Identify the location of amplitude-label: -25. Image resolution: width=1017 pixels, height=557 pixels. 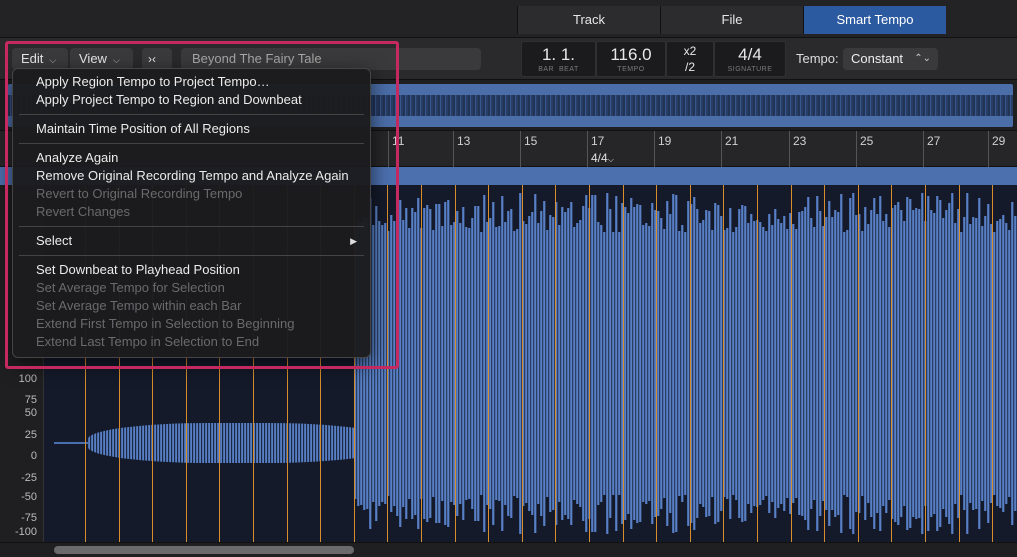
(29, 478).